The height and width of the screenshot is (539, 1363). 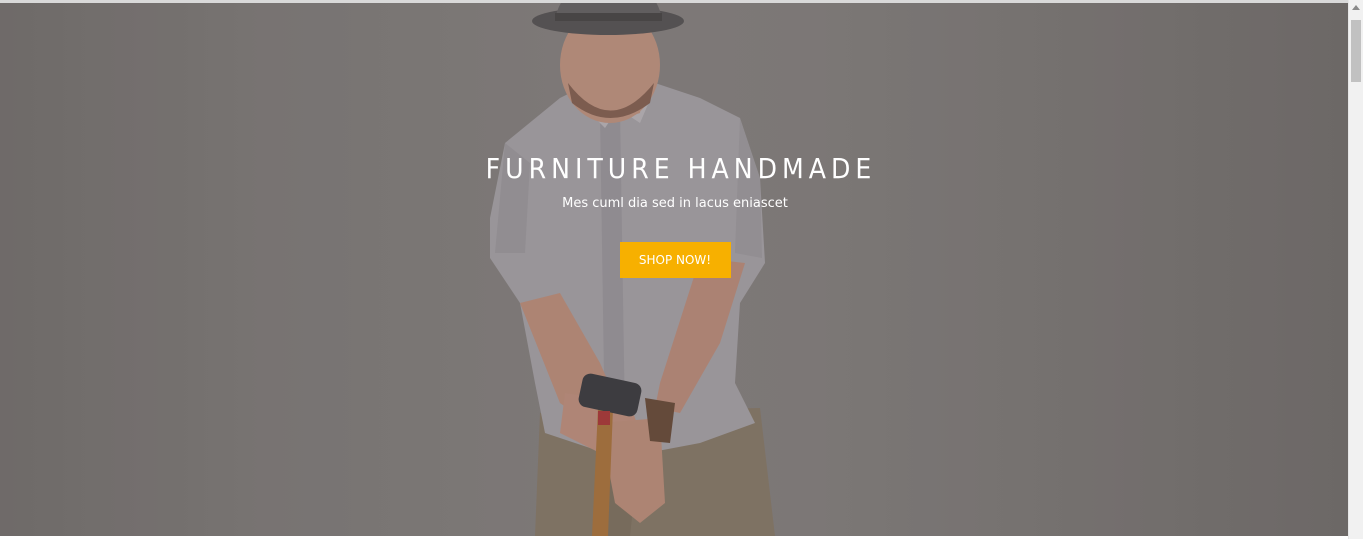 What do you see at coordinates (675, 260) in the screenshot?
I see `shop-now-button: SHOP NOW!` at bounding box center [675, 260].